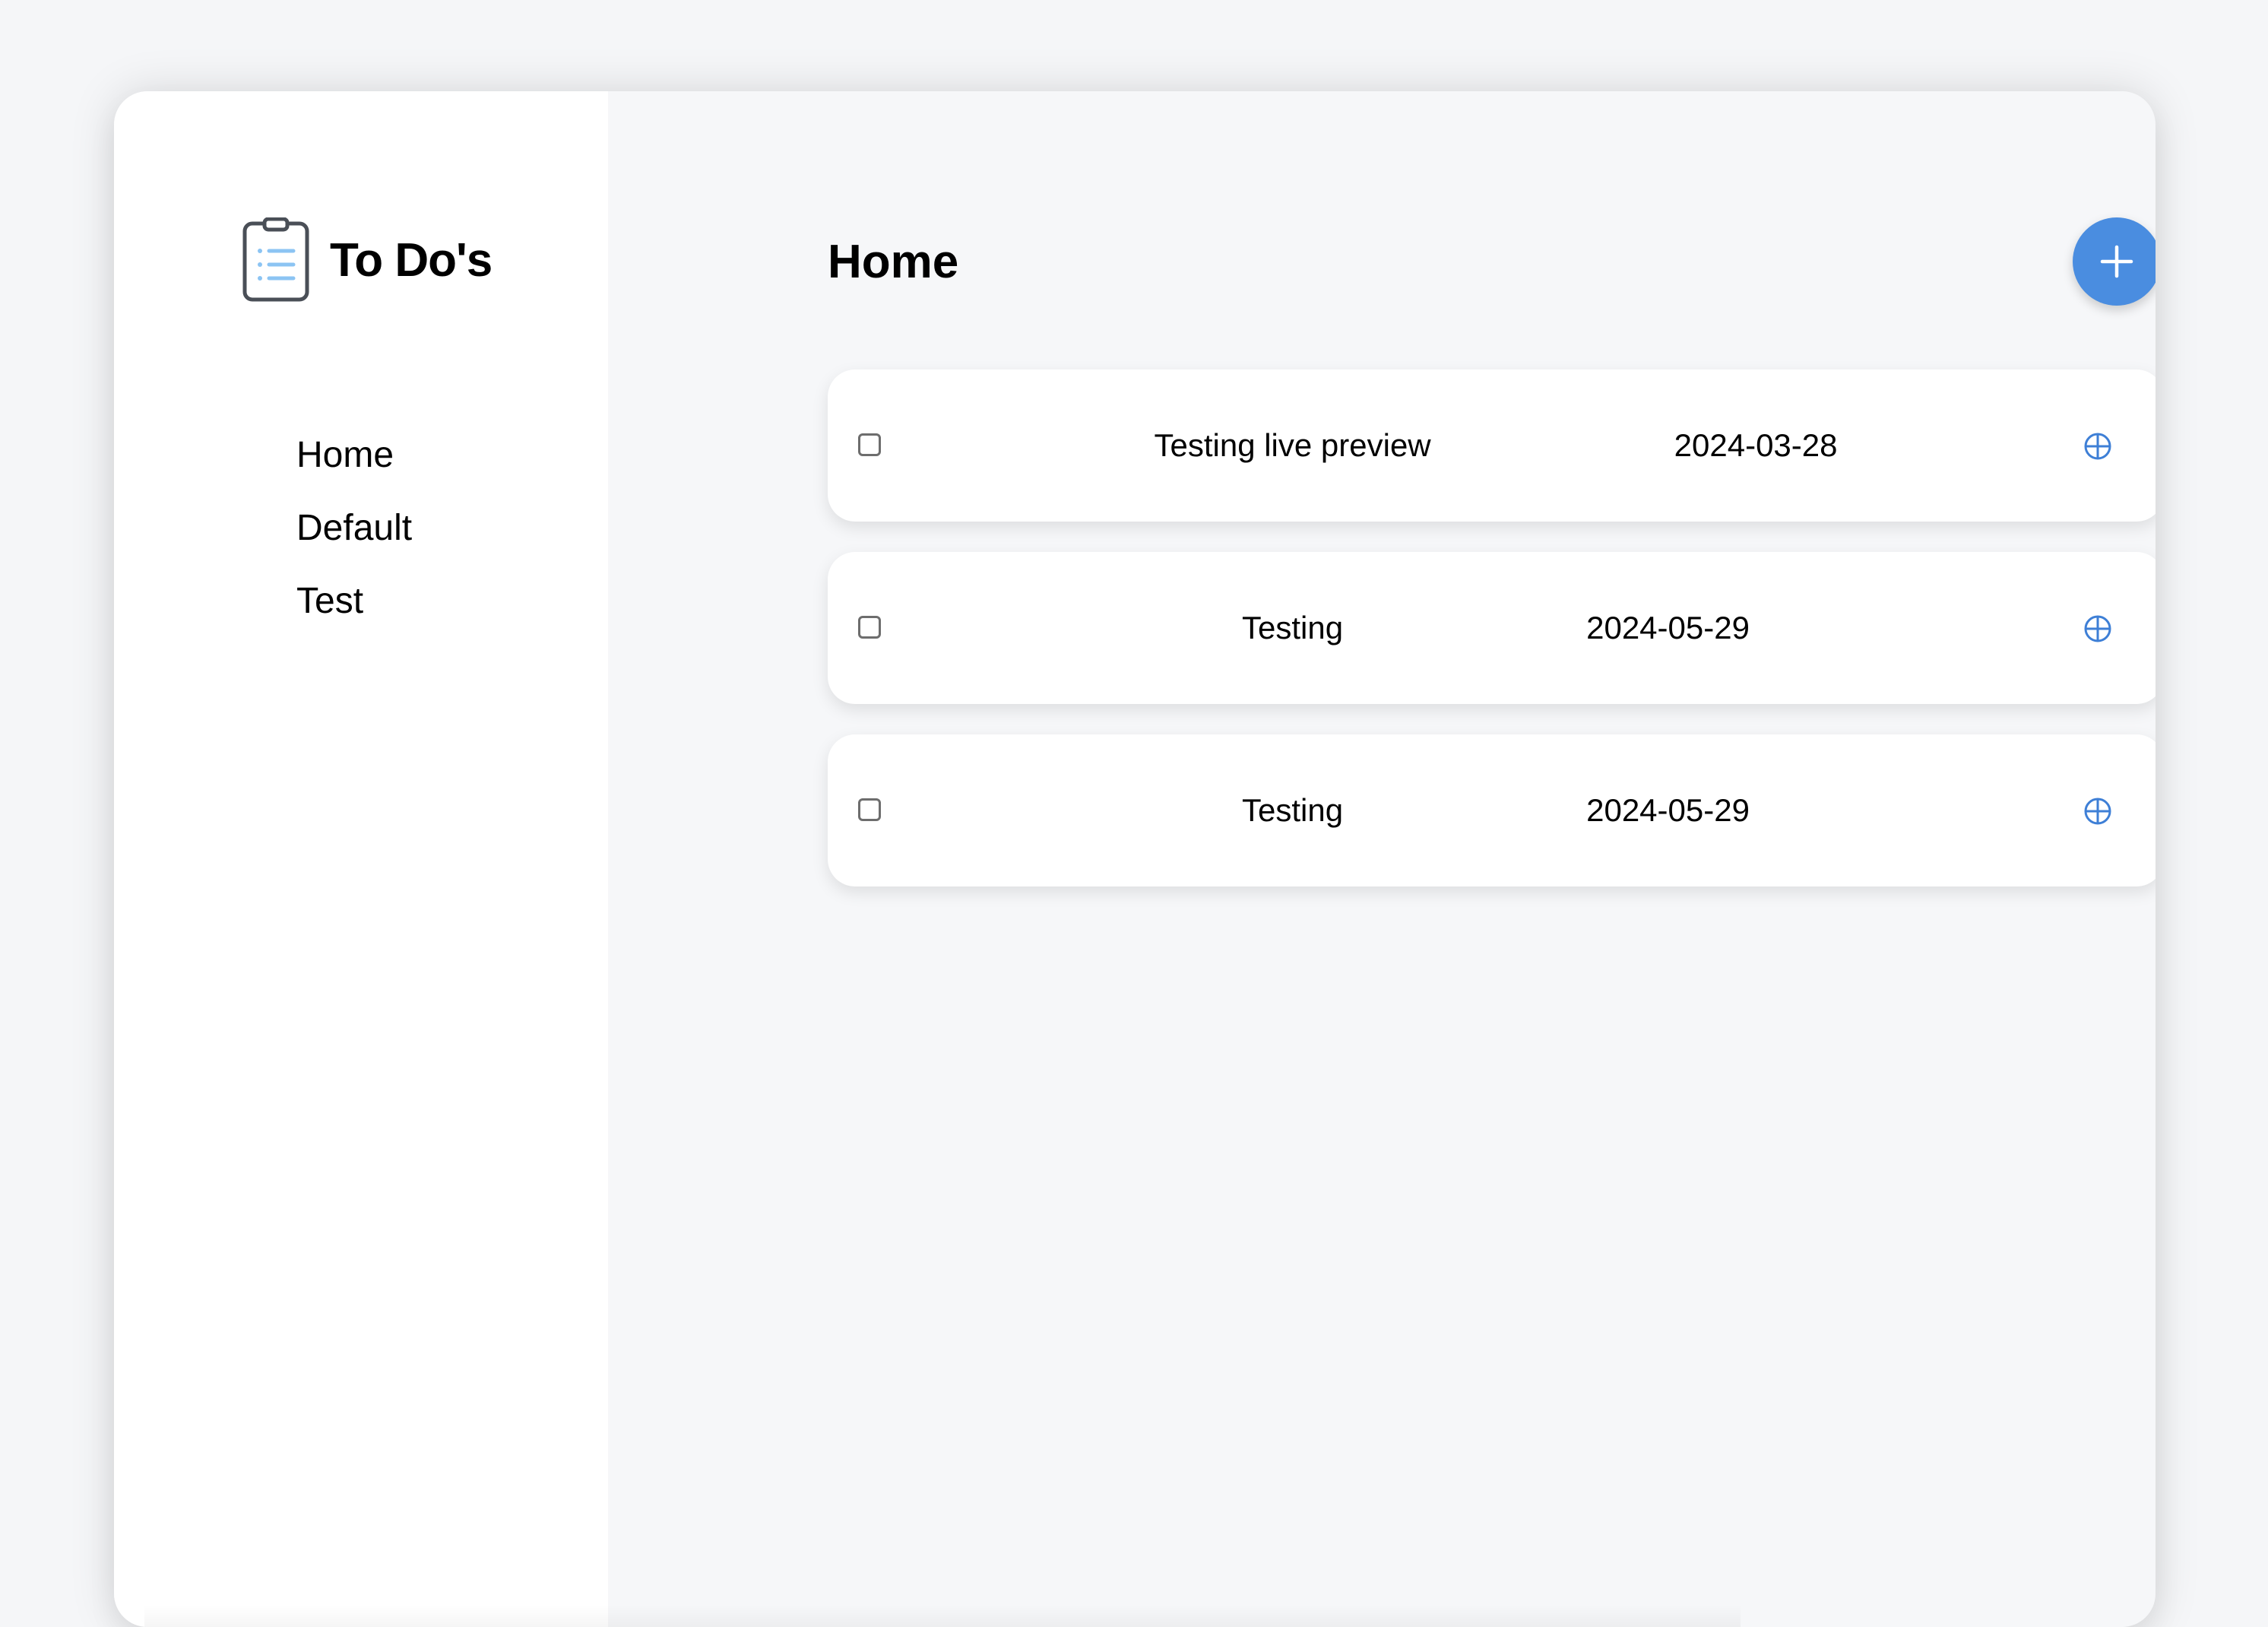  What do you see at coordinates (354, 601) in the screenshot?
I see `sidebar-item-test: Test` at bounding box center [354, 601].